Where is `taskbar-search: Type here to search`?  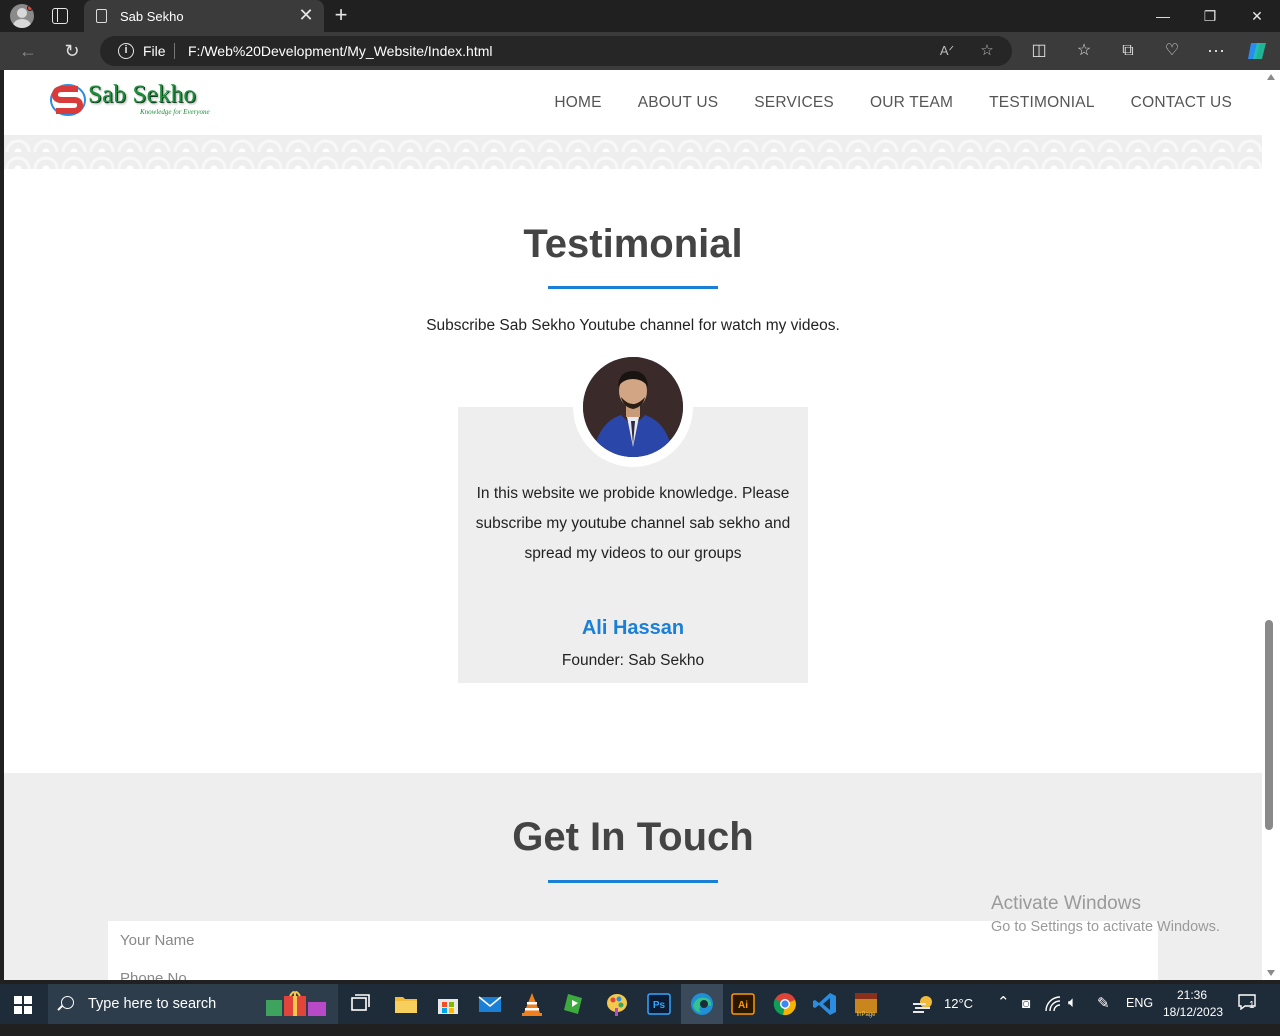 taskbar-search: Type here to search is located at coordinates (193, 1004).